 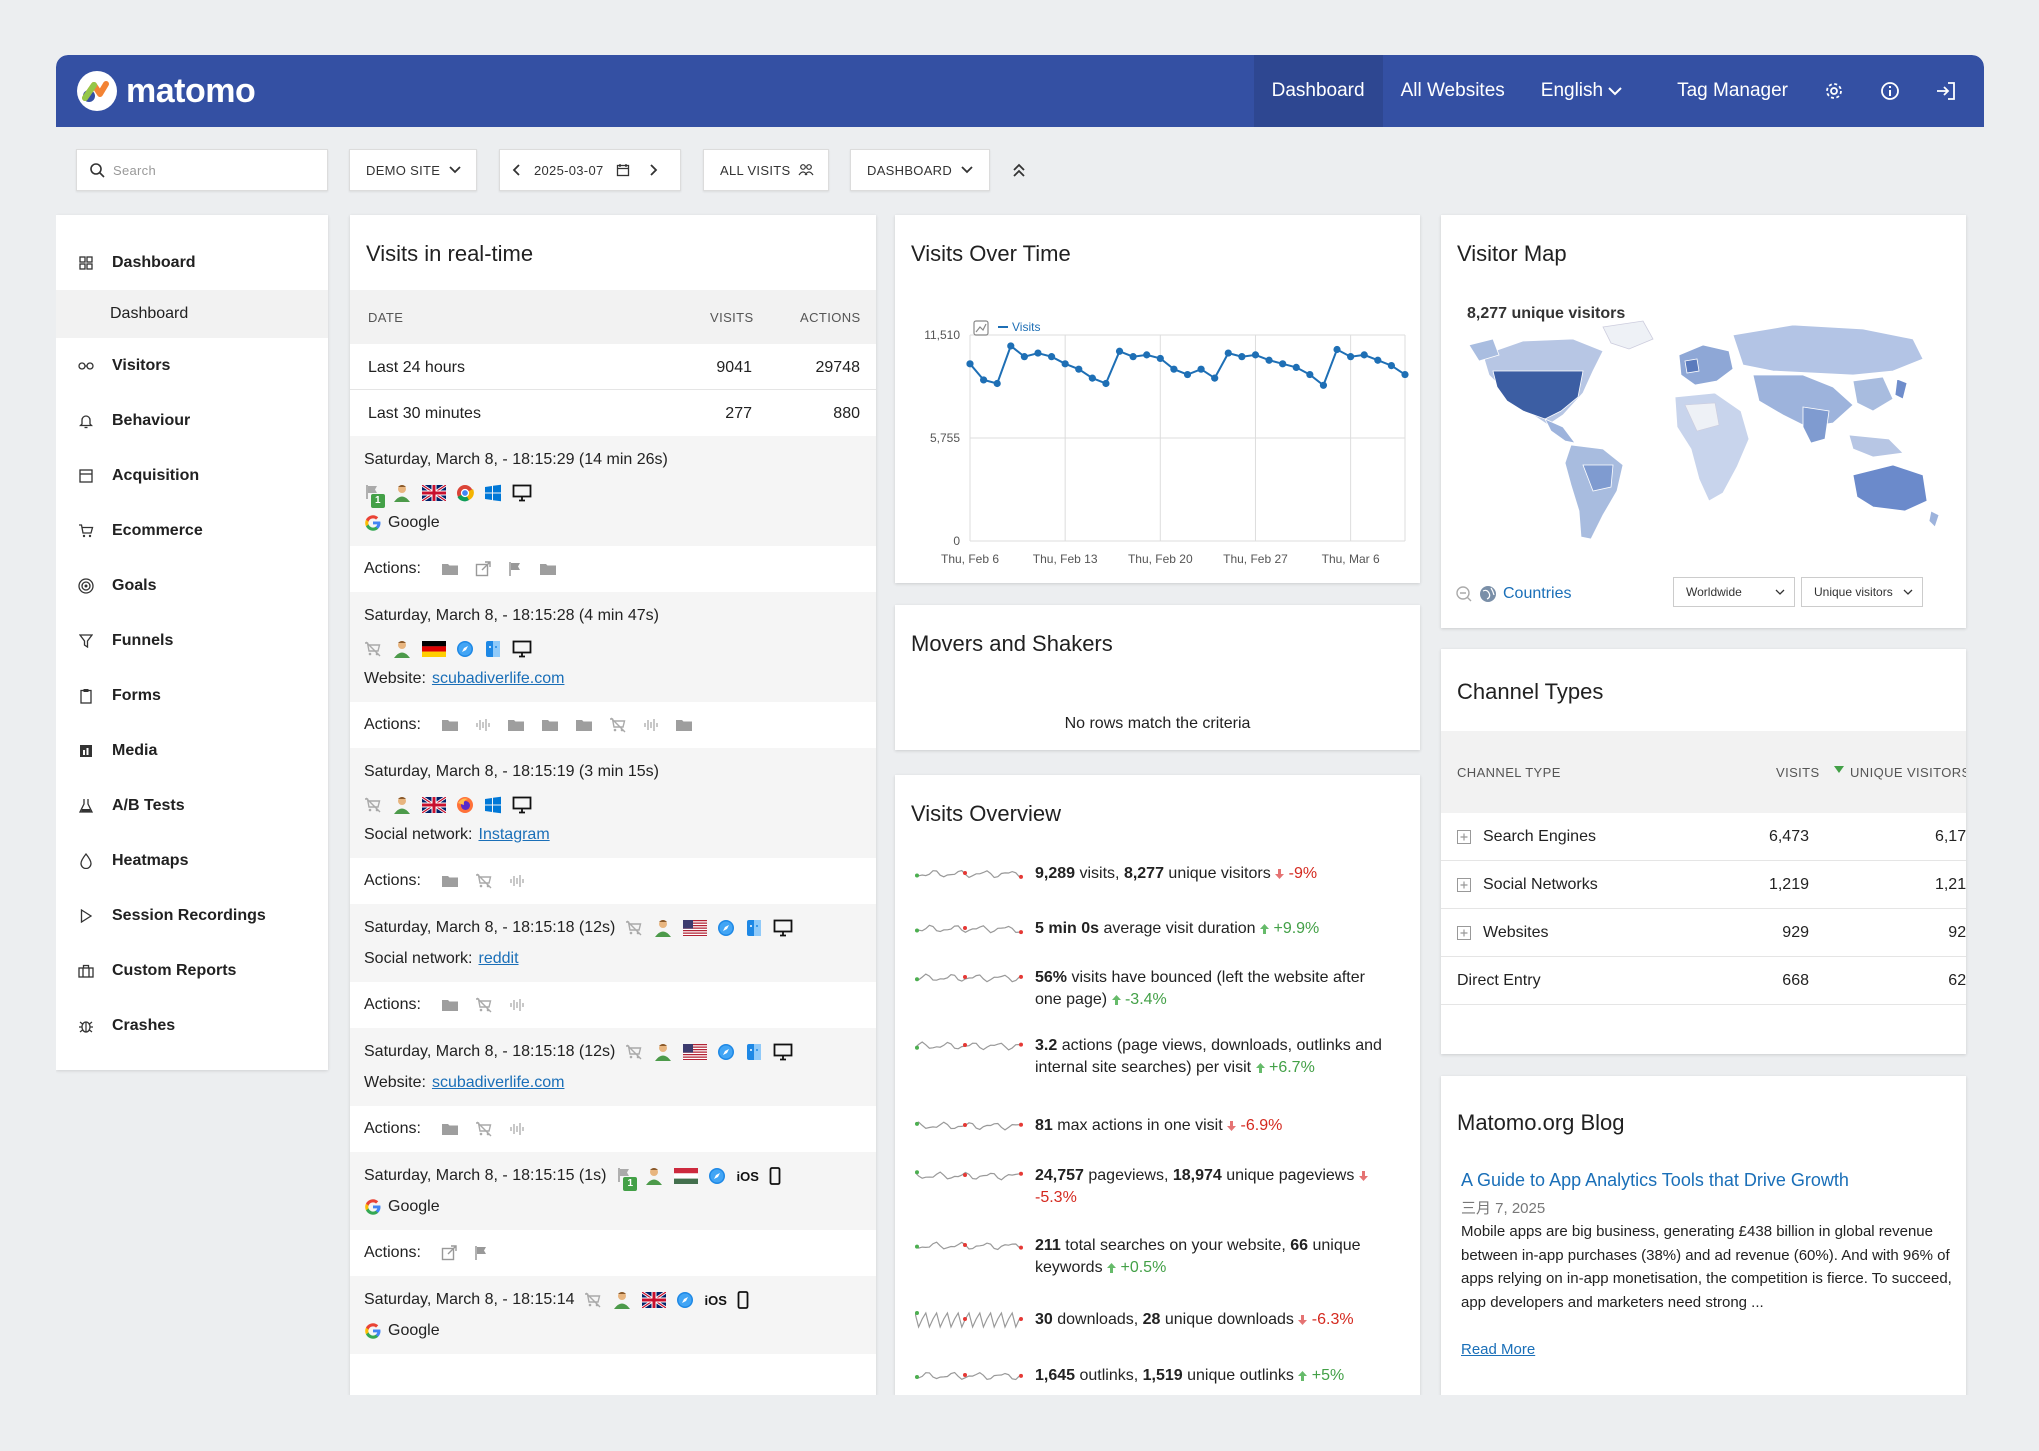 I want to click on col-unique-visitors: UNIQUE VISITORS, so click(x=1908, y=772).